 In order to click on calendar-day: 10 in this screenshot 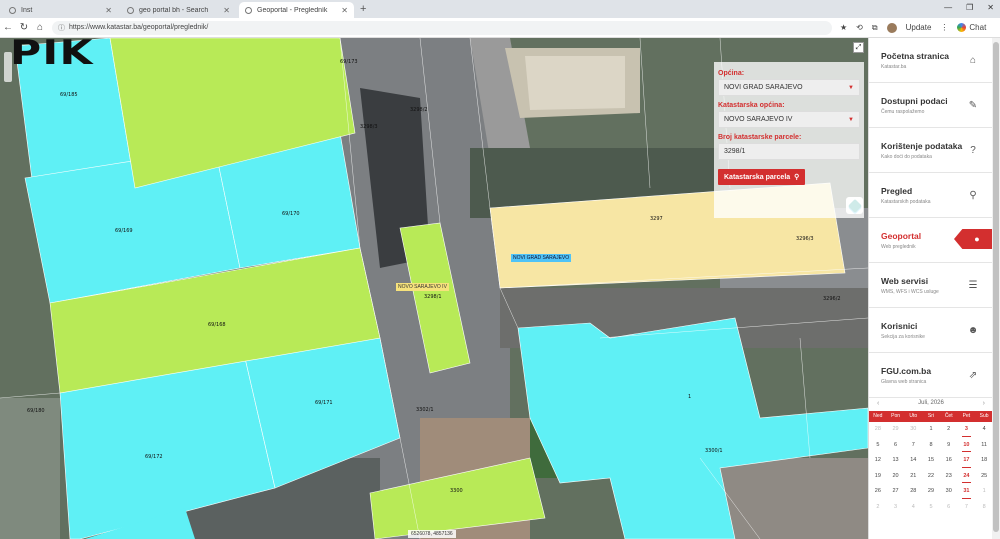, I will do `click(967, 446)`.